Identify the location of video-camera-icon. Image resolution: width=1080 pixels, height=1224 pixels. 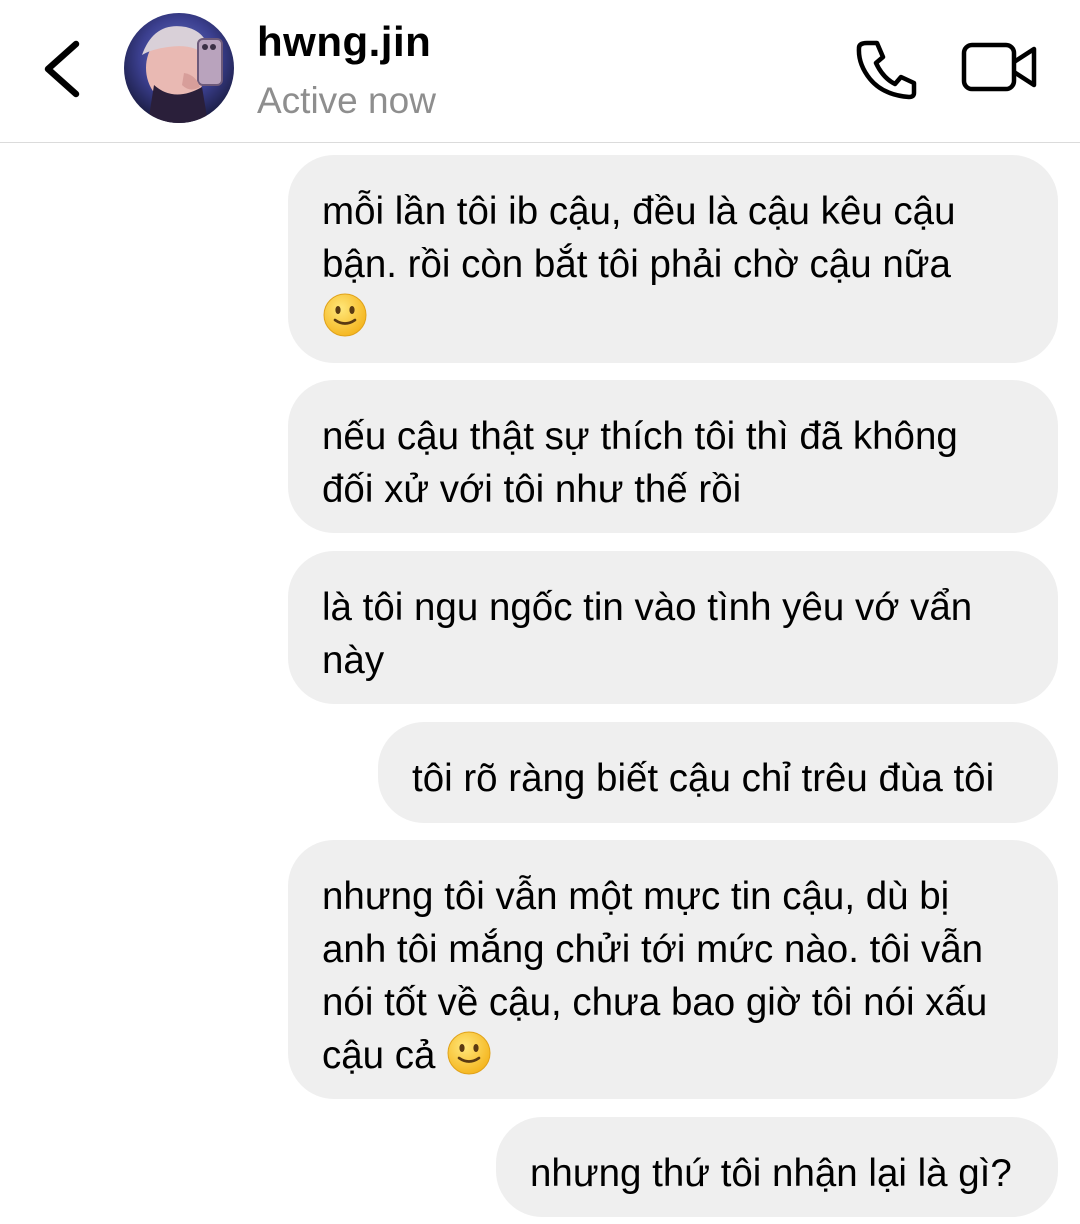
(999, 67).